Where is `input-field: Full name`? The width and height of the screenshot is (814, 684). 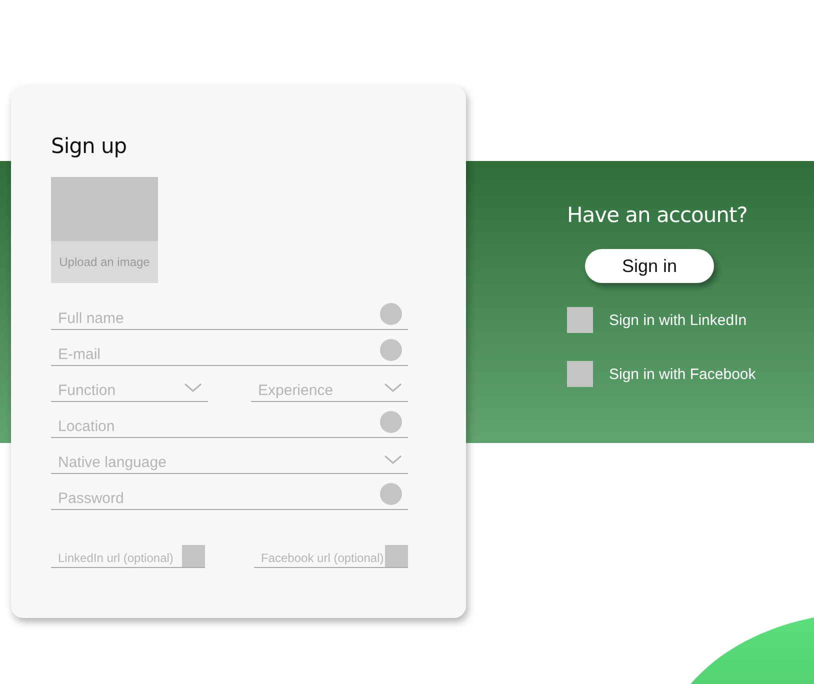
input-field: Full name is located at coordinates (215, 319).